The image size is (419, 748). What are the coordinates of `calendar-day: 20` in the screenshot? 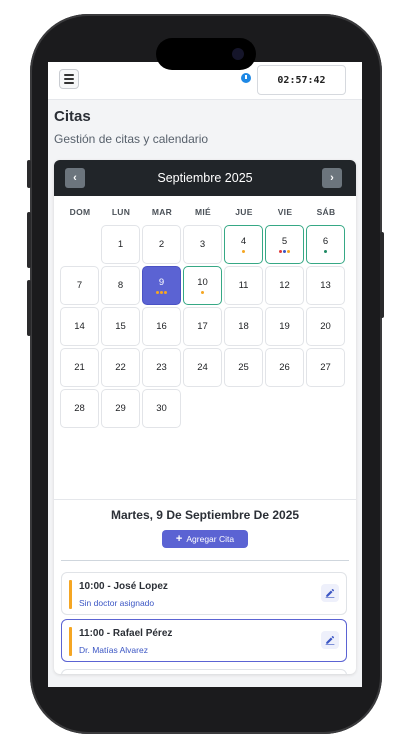 It's located at (325, 326).